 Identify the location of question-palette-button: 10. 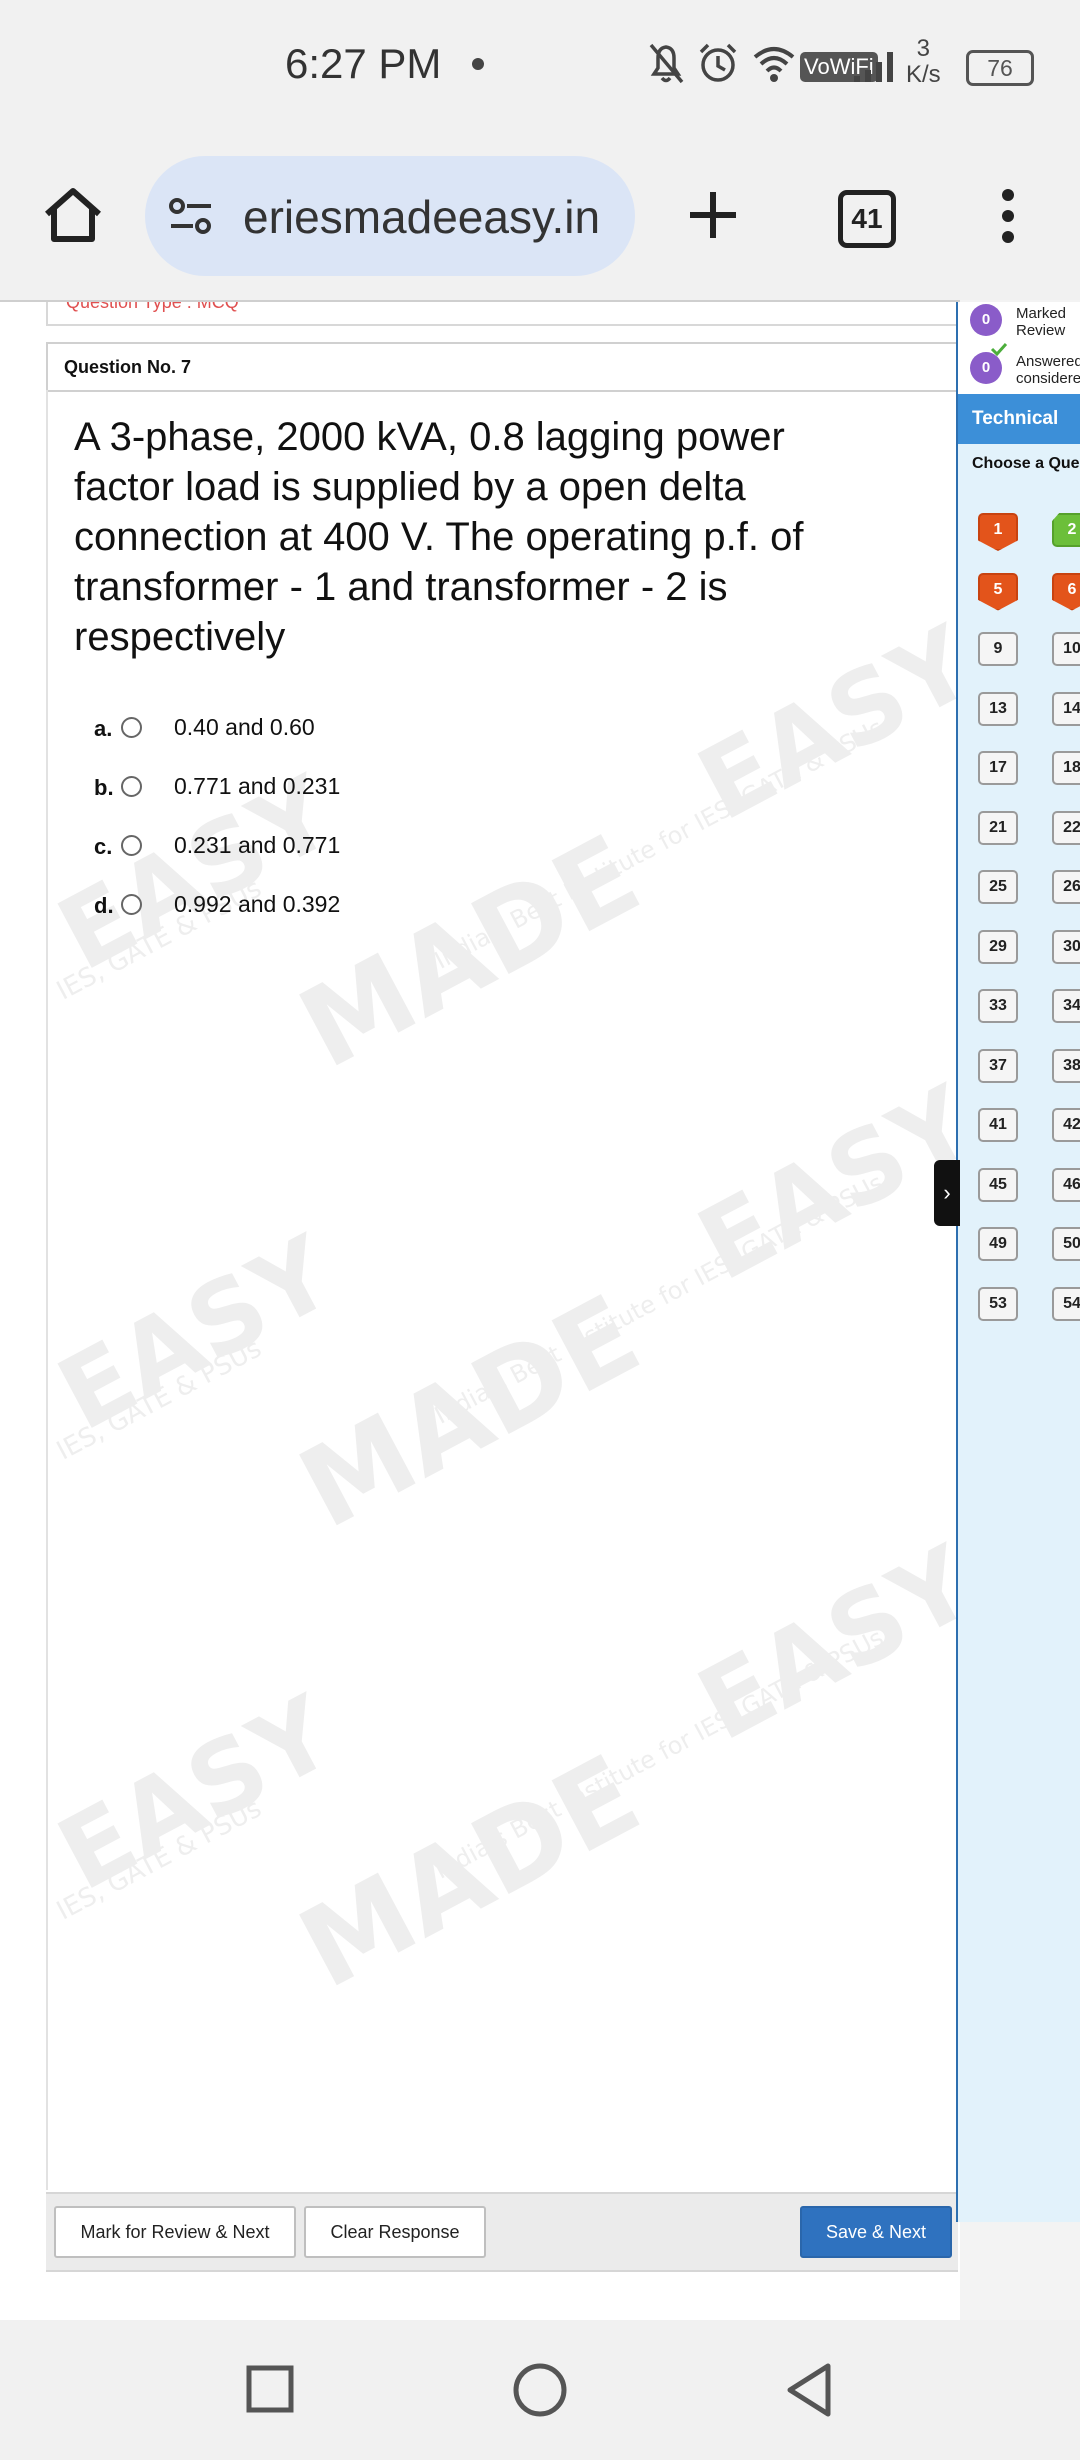
(1066, 649).